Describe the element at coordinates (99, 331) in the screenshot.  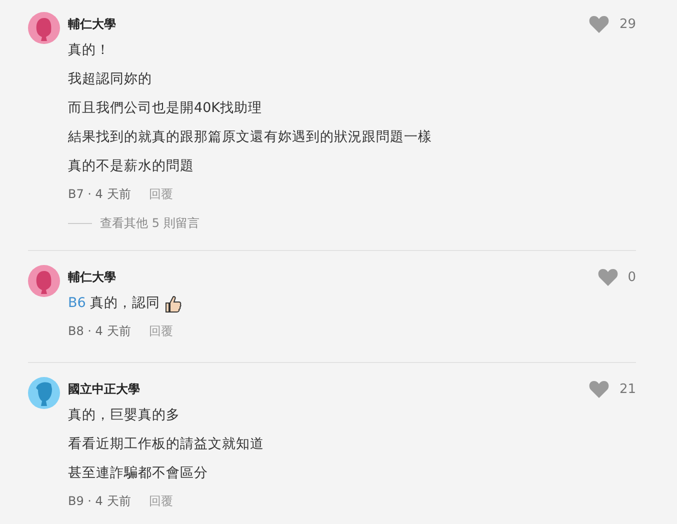
I see `floor-time: B8 · 4 天前` at that location.